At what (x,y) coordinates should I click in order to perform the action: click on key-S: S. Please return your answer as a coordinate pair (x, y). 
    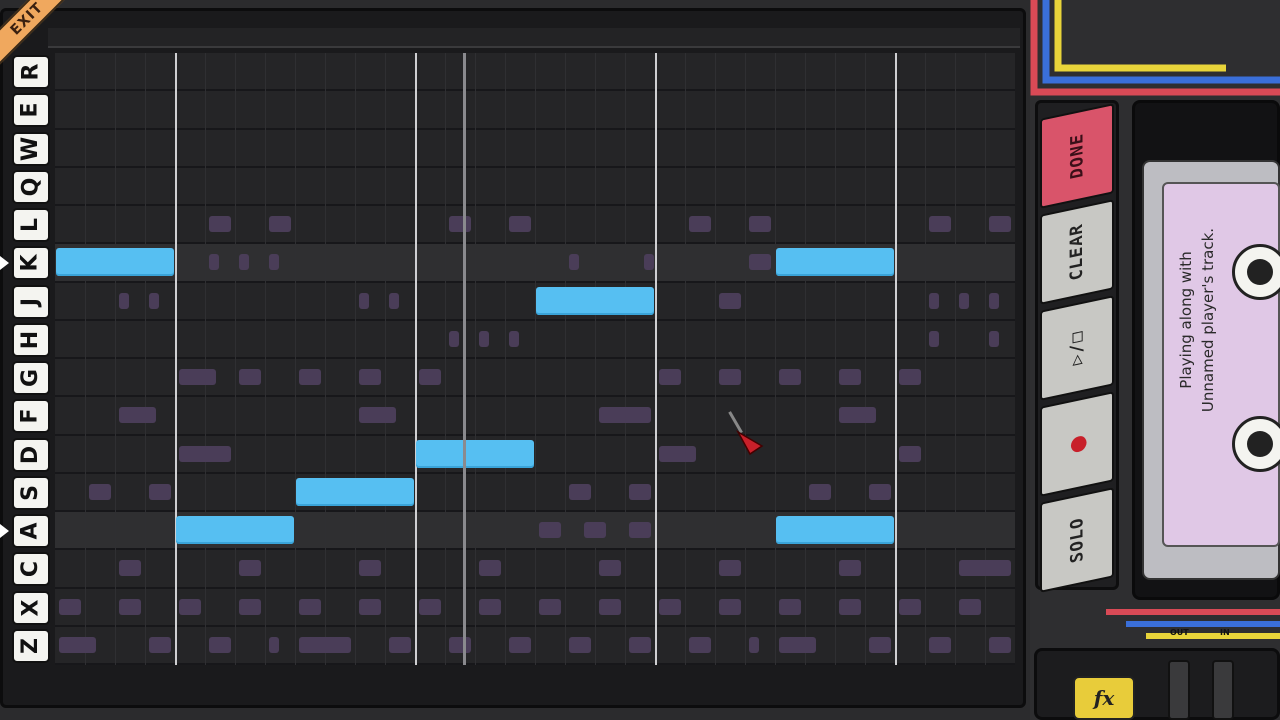
    Looking at the image, I should click on (31, 492).